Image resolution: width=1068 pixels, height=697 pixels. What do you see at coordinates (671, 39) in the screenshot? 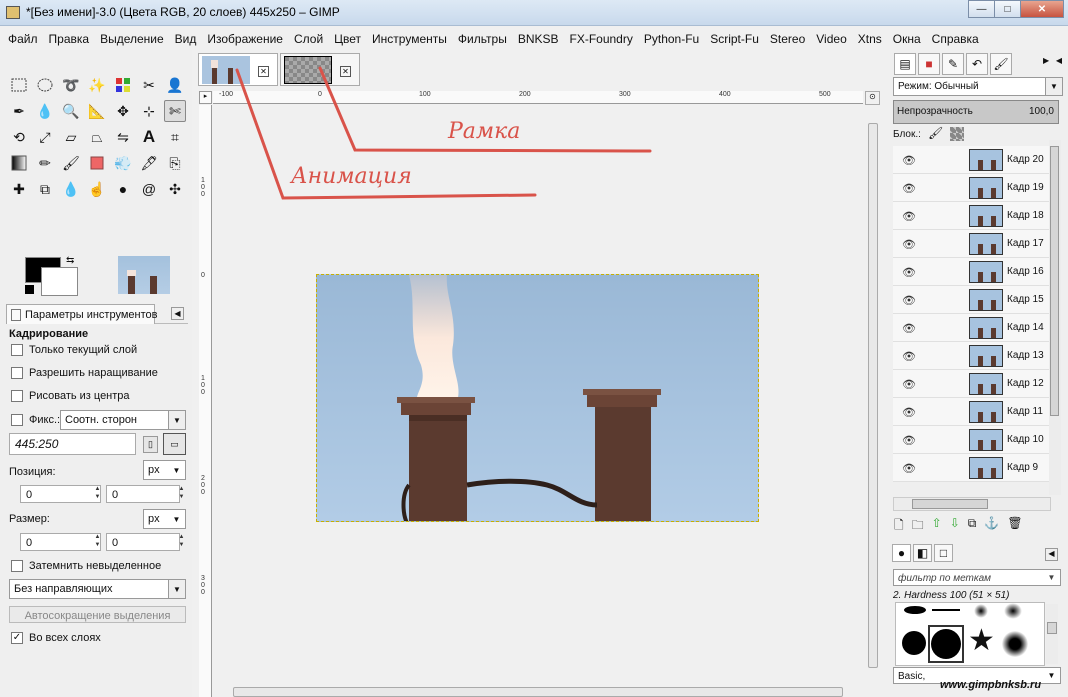
I see `menu-python-fu: Python-Fu` at bounding box center [671, 39].